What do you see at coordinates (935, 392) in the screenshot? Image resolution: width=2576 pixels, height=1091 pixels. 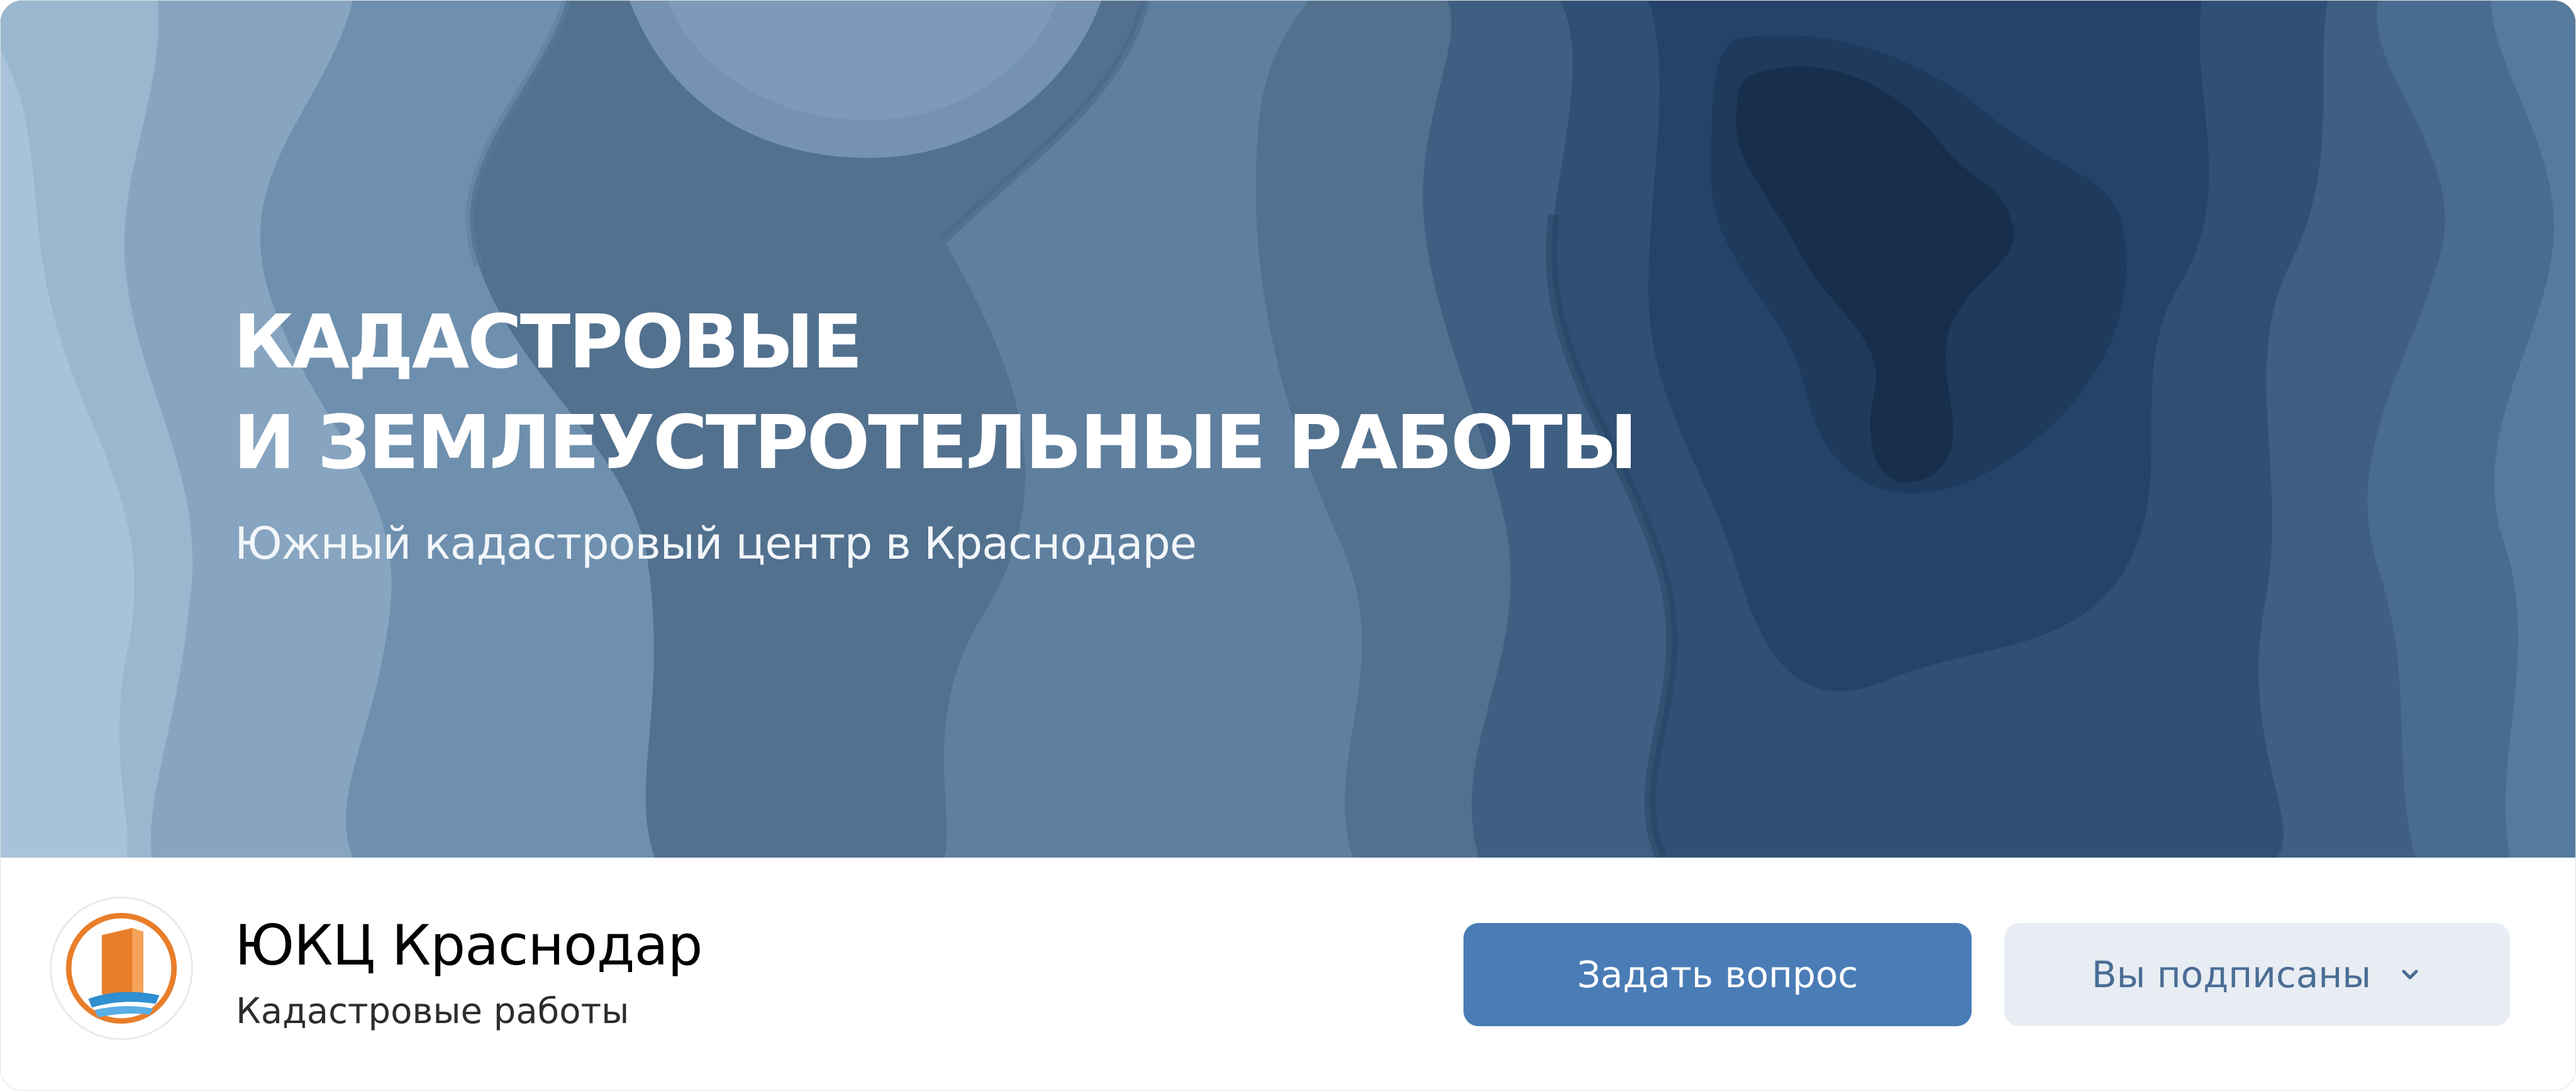 I see `cover-title: КАДАСТРОВЫЕ И ЗЕМЛЕУСТРОТЕЛЬНЫЕ РАБОТЫ` at bounding box center [935, 392].